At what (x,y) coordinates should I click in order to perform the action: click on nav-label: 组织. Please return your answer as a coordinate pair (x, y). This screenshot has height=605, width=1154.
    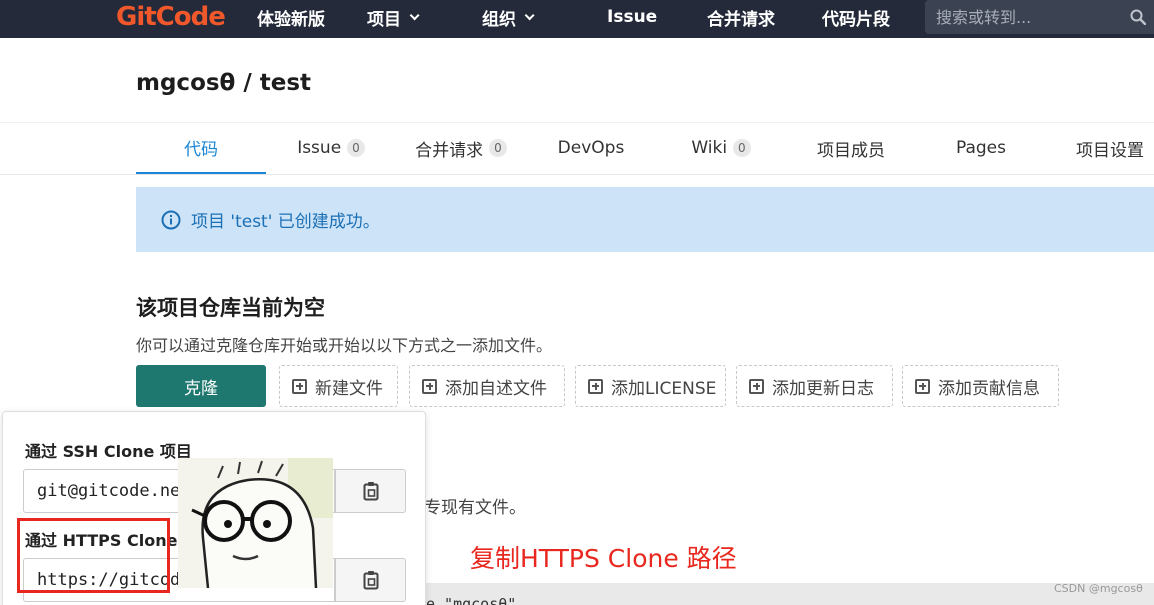
    Looking at the image, I should click on (499, 19).